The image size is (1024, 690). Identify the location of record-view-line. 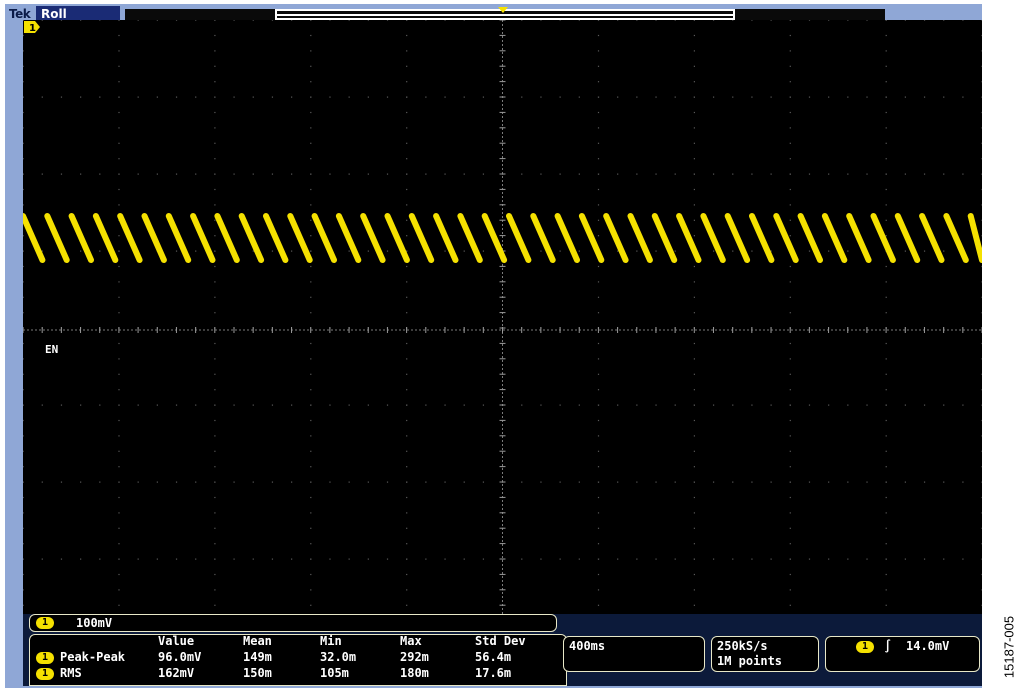
(505, 15).